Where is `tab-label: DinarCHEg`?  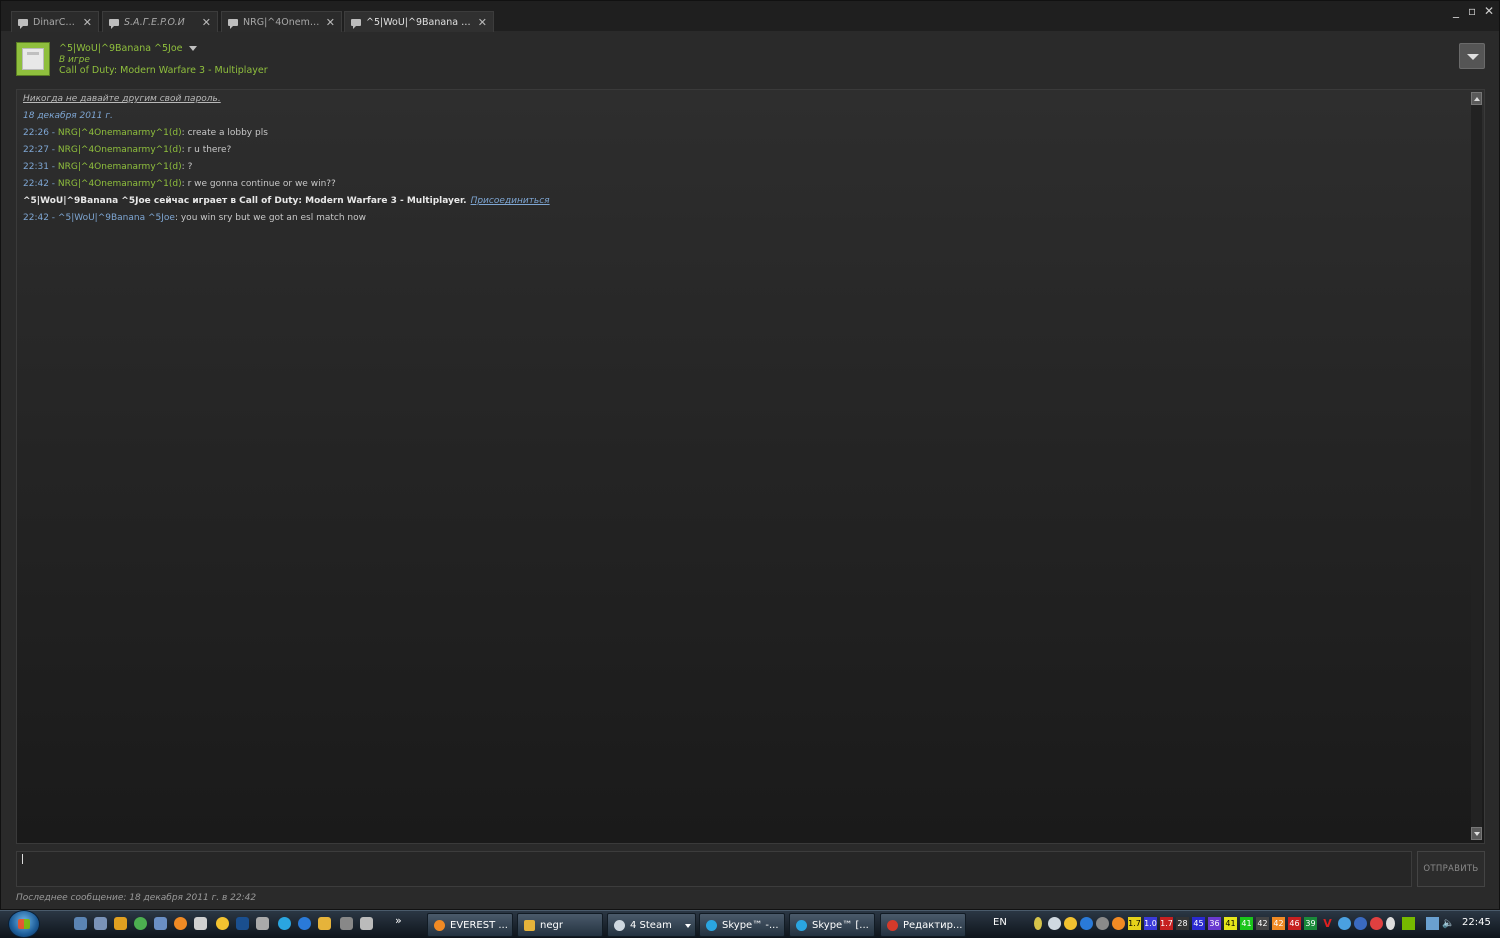 tab-label: DinarCHEg is located at coordinates (55, 22).